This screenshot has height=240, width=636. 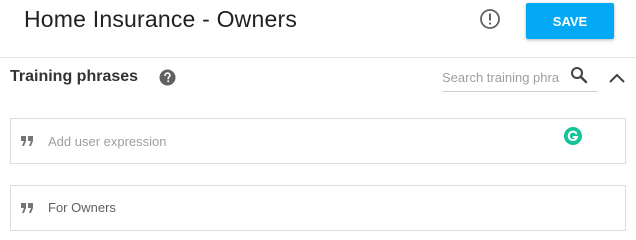 I want to click on chevron-up-icon, so click(x=617, y=78).